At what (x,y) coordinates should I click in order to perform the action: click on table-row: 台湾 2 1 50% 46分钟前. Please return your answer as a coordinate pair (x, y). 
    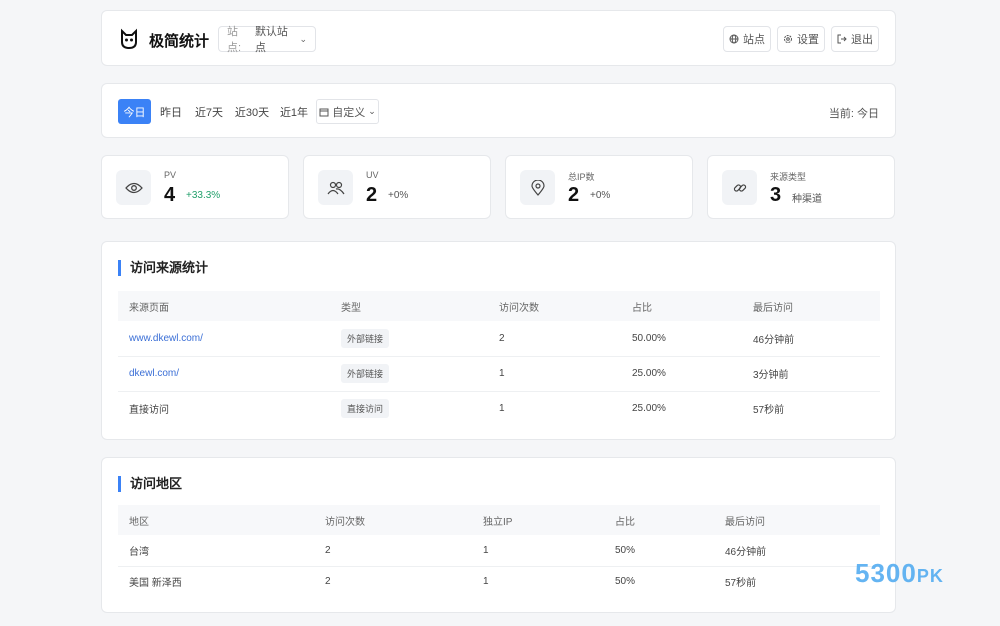
    Looking at the image, I should click on (499, 551).